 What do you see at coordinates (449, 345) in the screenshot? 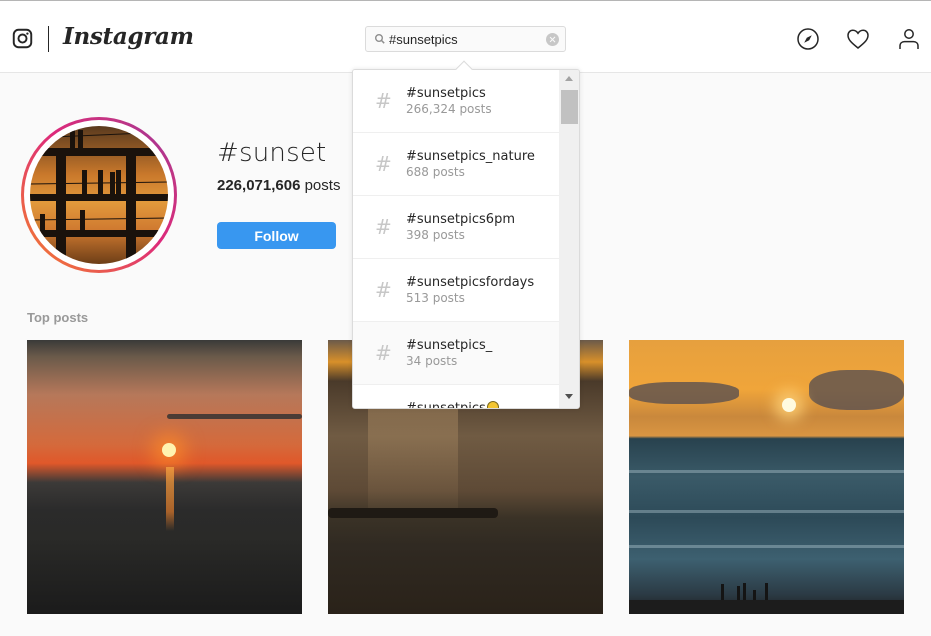
I see `suggestion-name: #sunsetpics_` at bounding box center [449, 345].